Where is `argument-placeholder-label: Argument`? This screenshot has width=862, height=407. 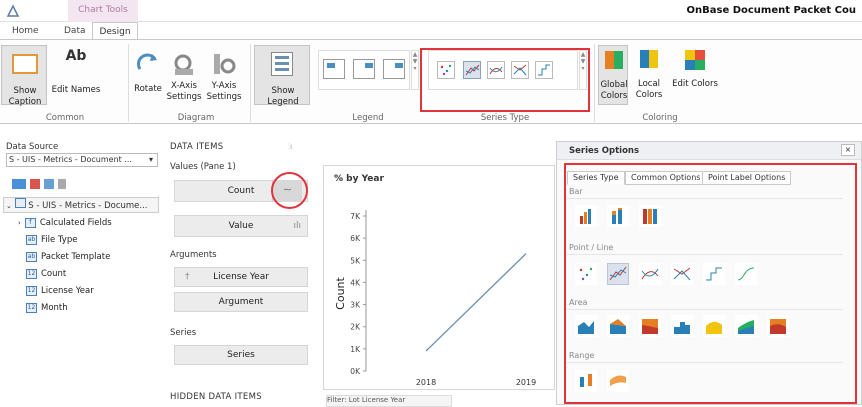
argument-placeholder-label: Argument is located at coordinates (241, 302).